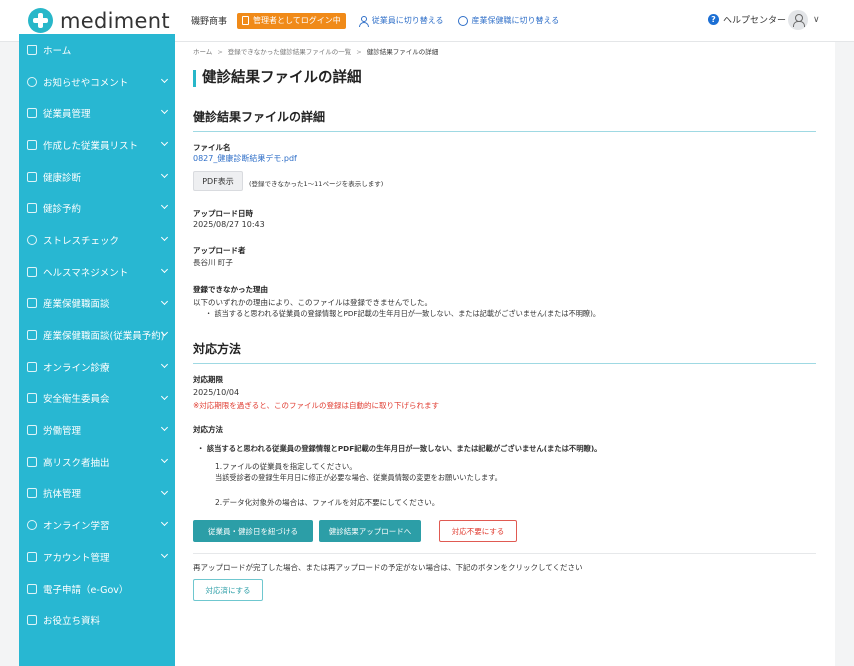 This screenshot has height=666, width=854. What do you see at coordinates (407, 20) in the screenshot?
I see `switch-employee-label: 従業員に切り替える` at bounding box center [407, 20].